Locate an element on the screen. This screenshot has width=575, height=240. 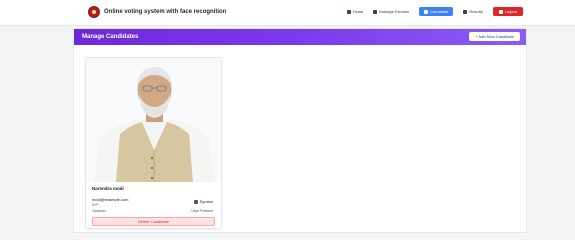
logout-button: Logout is located at coordinates (507, 11).